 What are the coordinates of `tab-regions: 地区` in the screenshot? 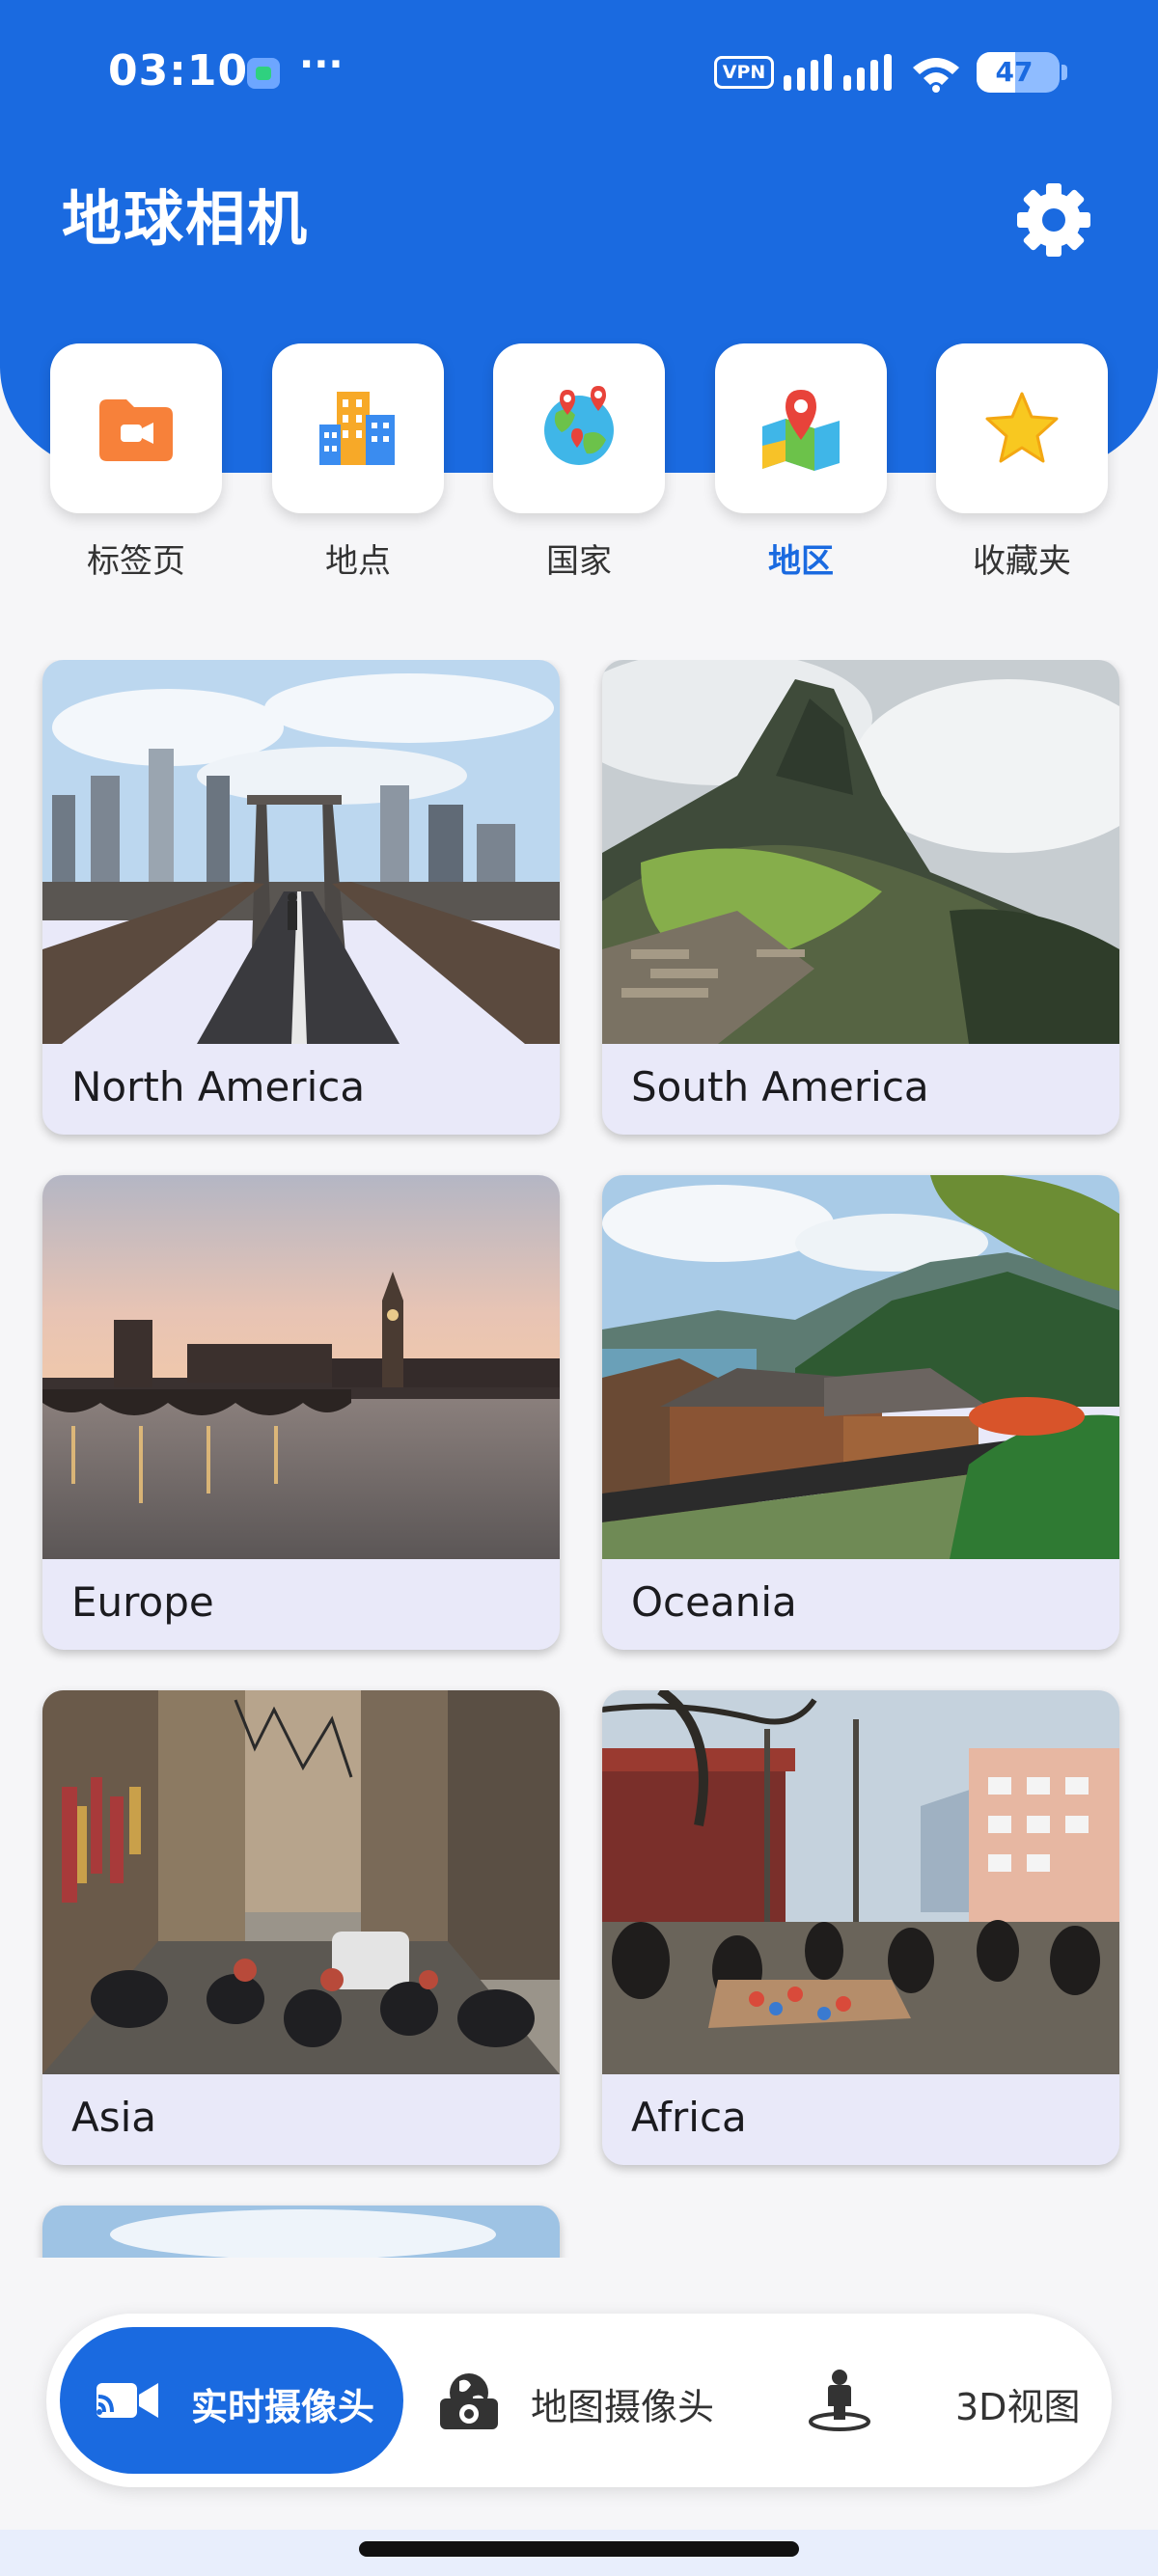 It's located at (801, 464).